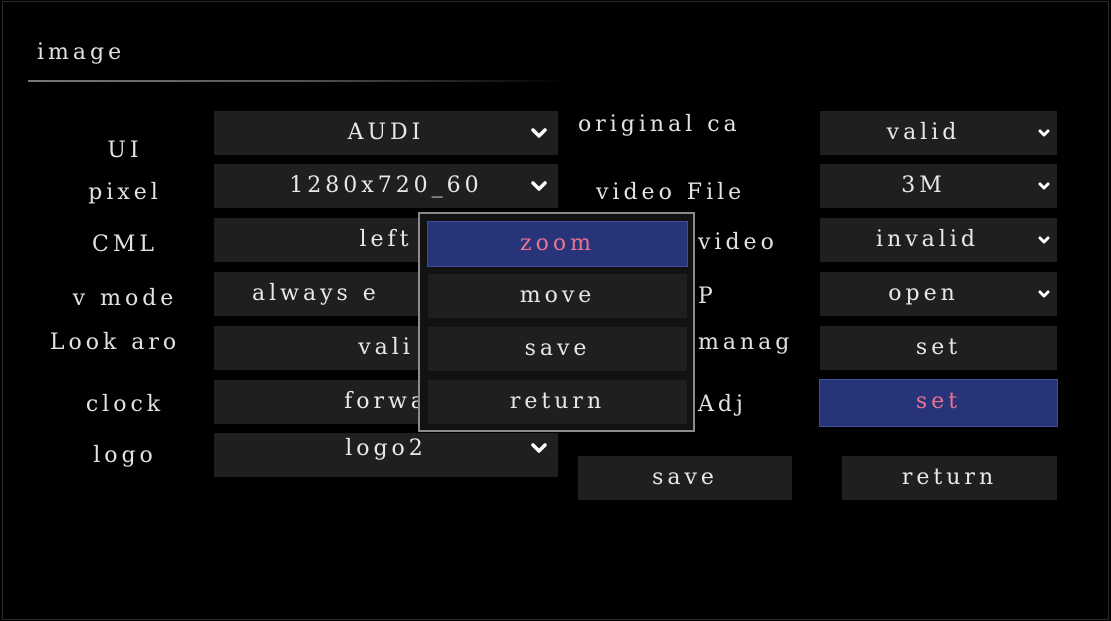  Describe the element at coordinates (556, 322) in the screenshot. I see `context-menu: zoom move save return` at that location.